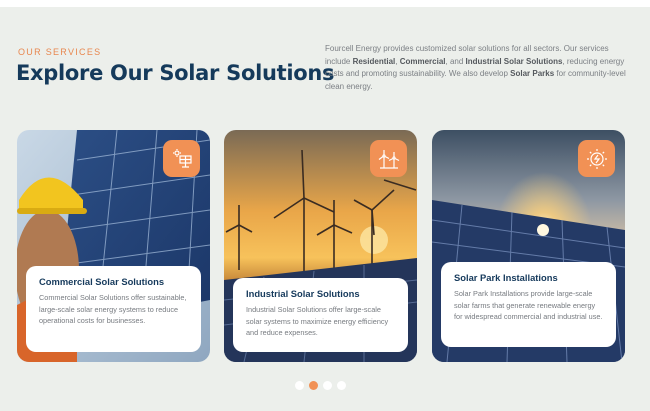  Describe the element at coordinates (532, 73) in the screenshot. I see `intro-solar-parks: Solar Parks` at that location.